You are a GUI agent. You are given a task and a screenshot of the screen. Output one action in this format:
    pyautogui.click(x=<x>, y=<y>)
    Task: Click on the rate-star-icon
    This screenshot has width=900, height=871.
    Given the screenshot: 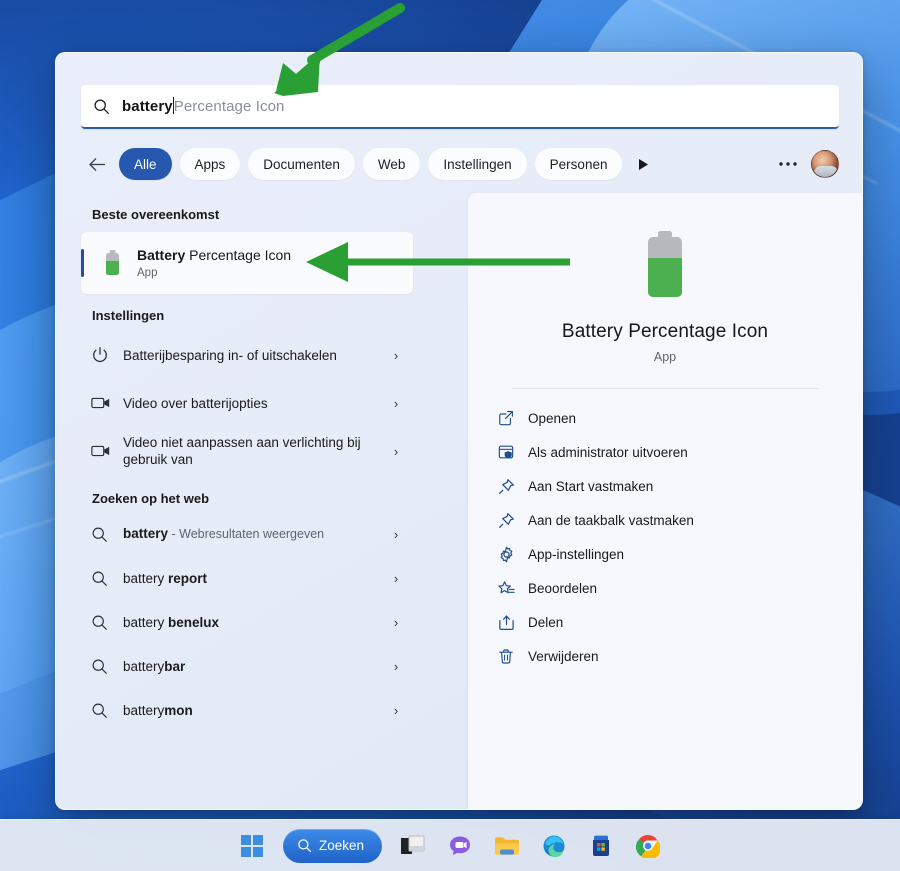 What is the action you would take?
    pyautogui.click(x=513, y=588)
    